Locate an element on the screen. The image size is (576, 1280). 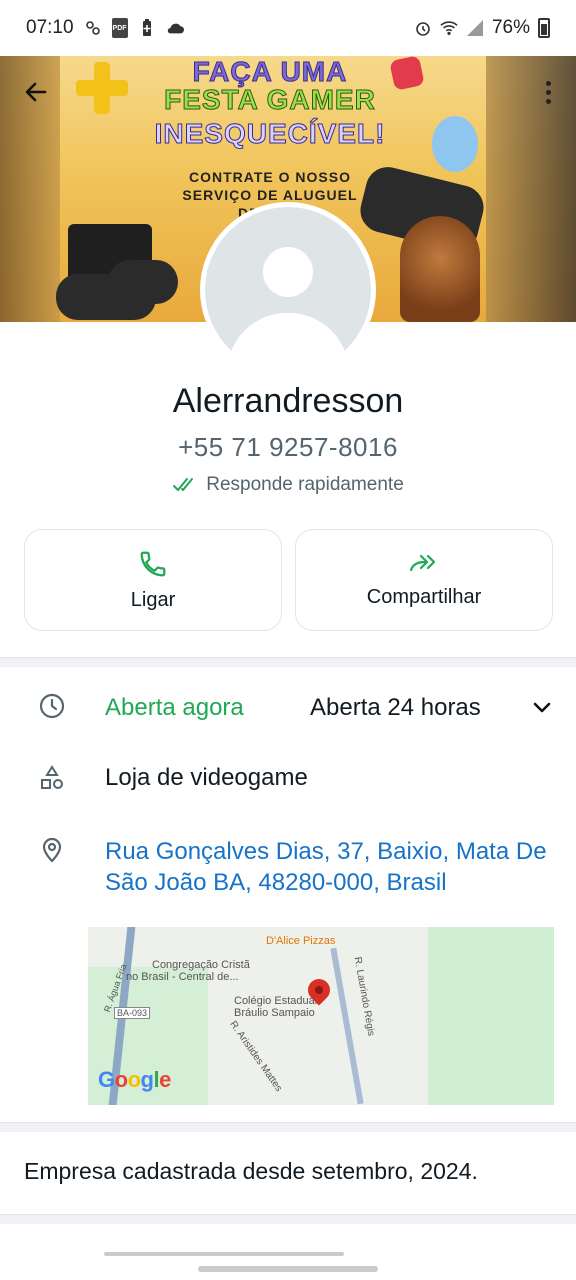
category-row: Loja de videogame is located at coordinates (288, 780).